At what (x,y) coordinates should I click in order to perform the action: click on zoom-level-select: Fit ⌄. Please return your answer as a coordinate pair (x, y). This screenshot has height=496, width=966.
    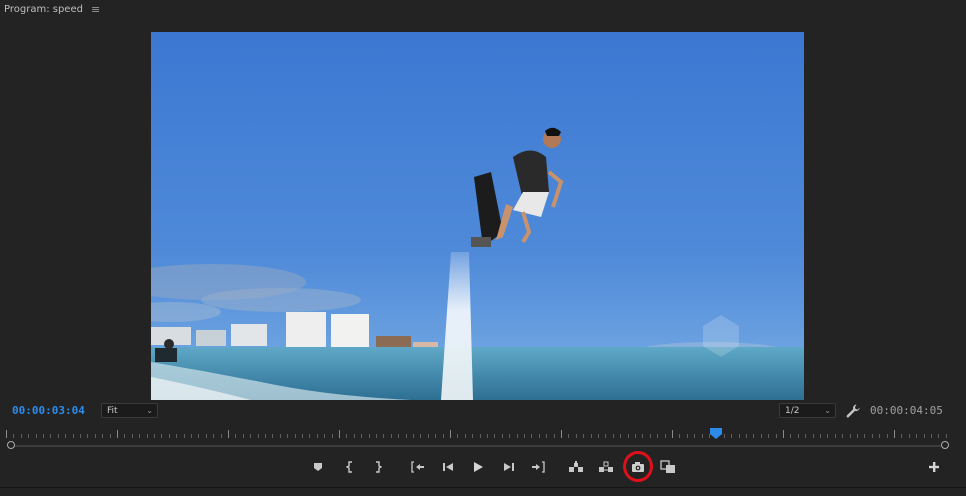
    Looking at the image, I should click on (129, 410).